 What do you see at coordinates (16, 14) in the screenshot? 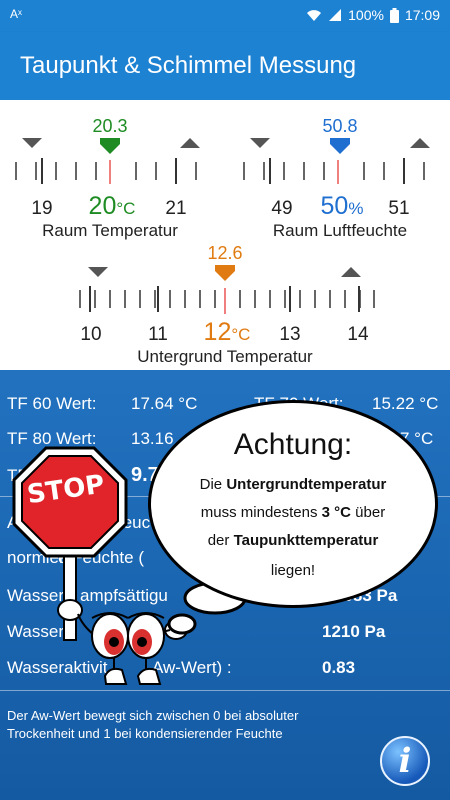
I see `accessibility-icon: Aˣ` at bounding box center [16, 14].